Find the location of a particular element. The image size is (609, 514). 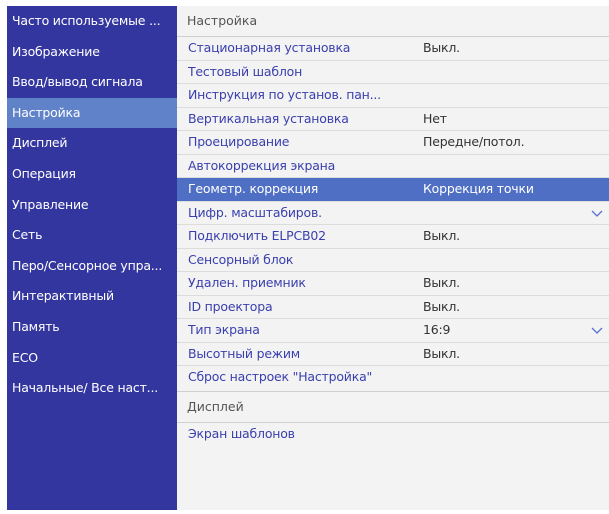

row-label: Подключить ELPCB02 is located at coordinates (257, 235).